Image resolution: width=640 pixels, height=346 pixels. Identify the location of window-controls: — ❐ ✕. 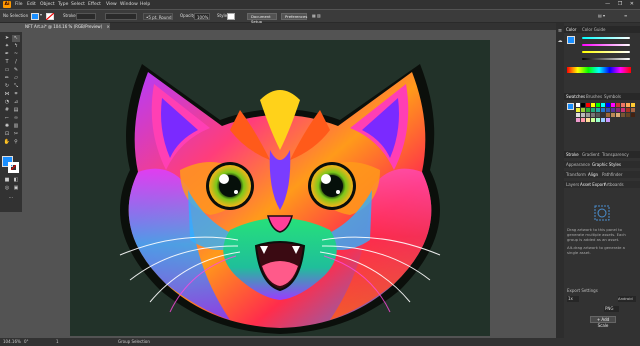
(621, 4).